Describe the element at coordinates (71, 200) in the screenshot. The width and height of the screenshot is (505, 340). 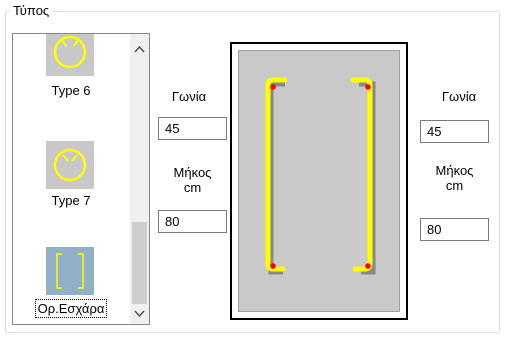
I see `list-item-label: Type 7` at that location.